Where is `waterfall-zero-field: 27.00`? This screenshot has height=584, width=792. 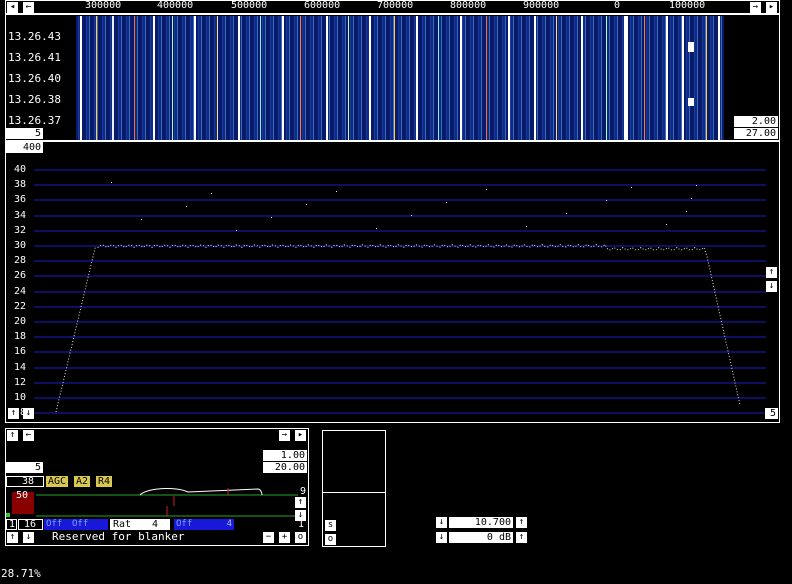 waterfall-zero-field: 27.00 is located at coordinates (756, 133).